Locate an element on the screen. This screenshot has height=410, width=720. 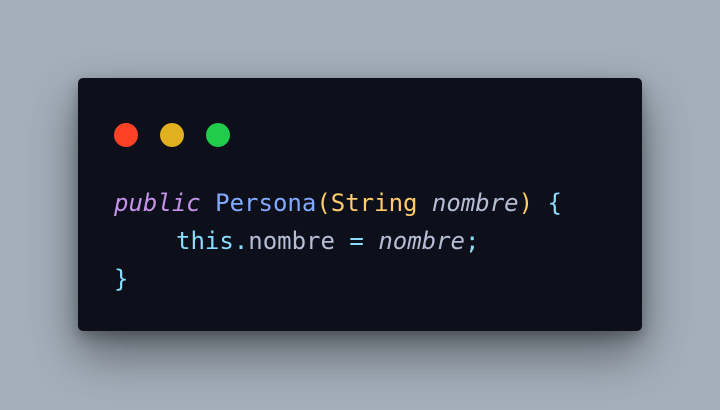
window-controls is located at coordinates (172, 135).